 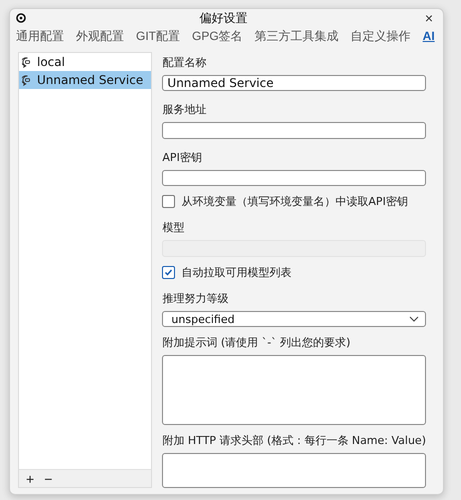 What do you see at coordinates (428, 18) in the screenshot?
I see `close-button: ×` at bounding box center [428, 18].